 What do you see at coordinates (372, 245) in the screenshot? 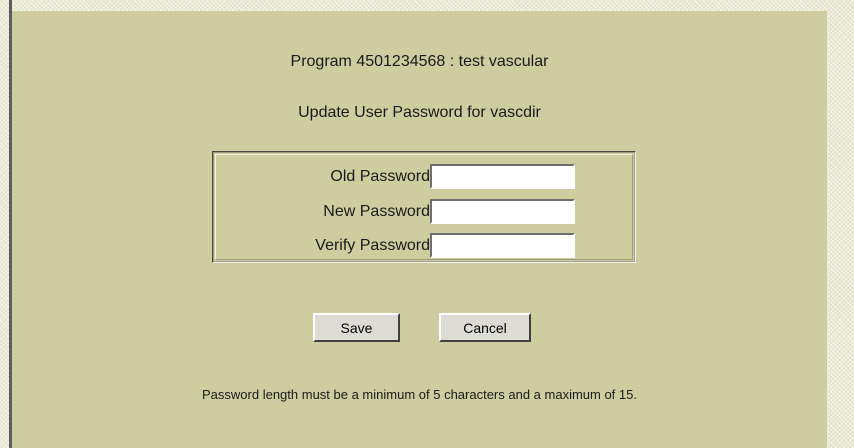
I see `verify-password-label: Verify Password` at bounding box center [372, 245].